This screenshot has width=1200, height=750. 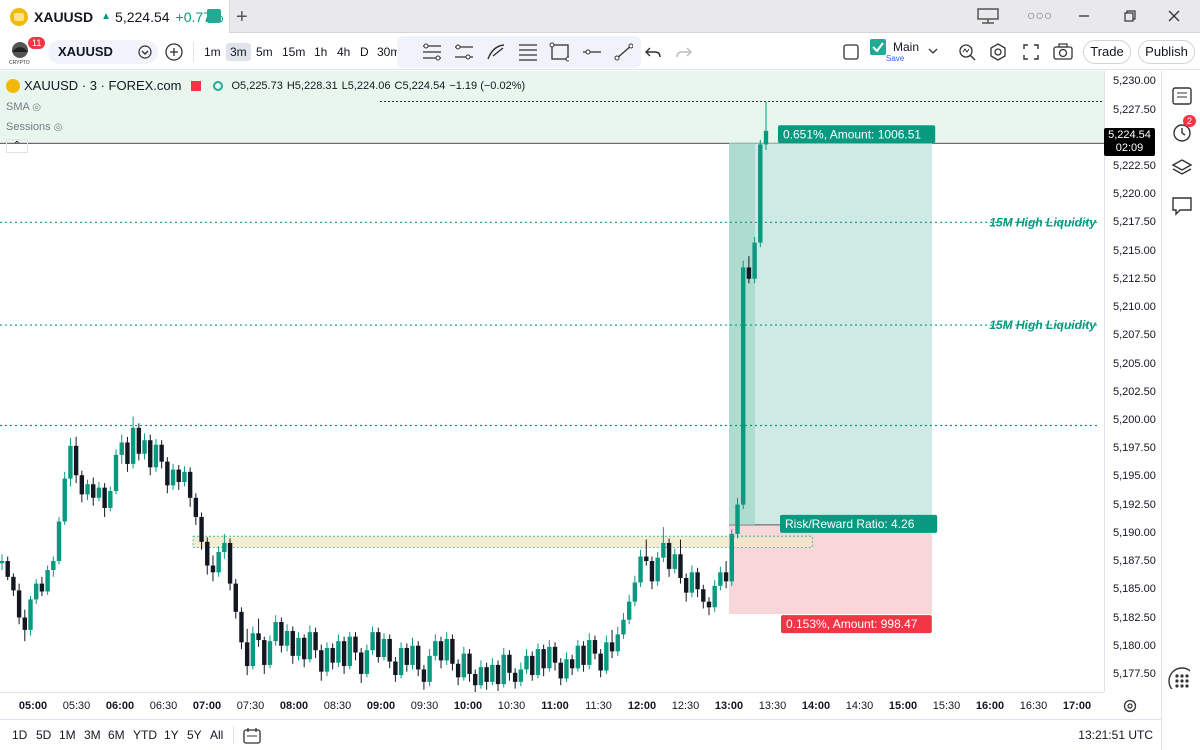 What do you see at coordinates (906, 47) in the screenshot?
I see `layout-name: Main` at bounding box center [906, 47].